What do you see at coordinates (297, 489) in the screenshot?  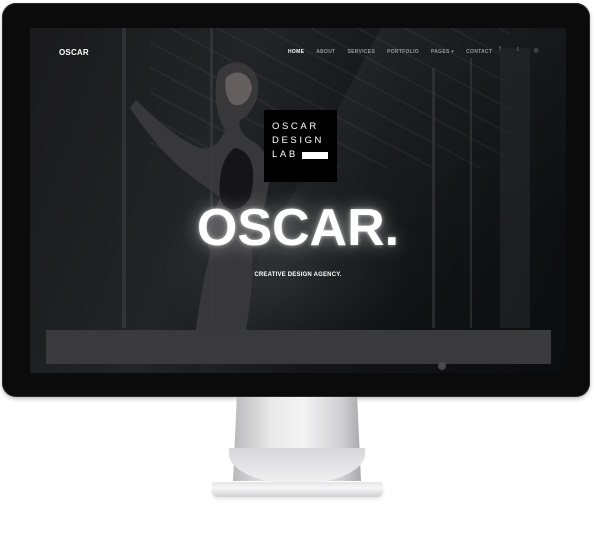 I see `monitor-stand-base` at bounding box center [297, 489].